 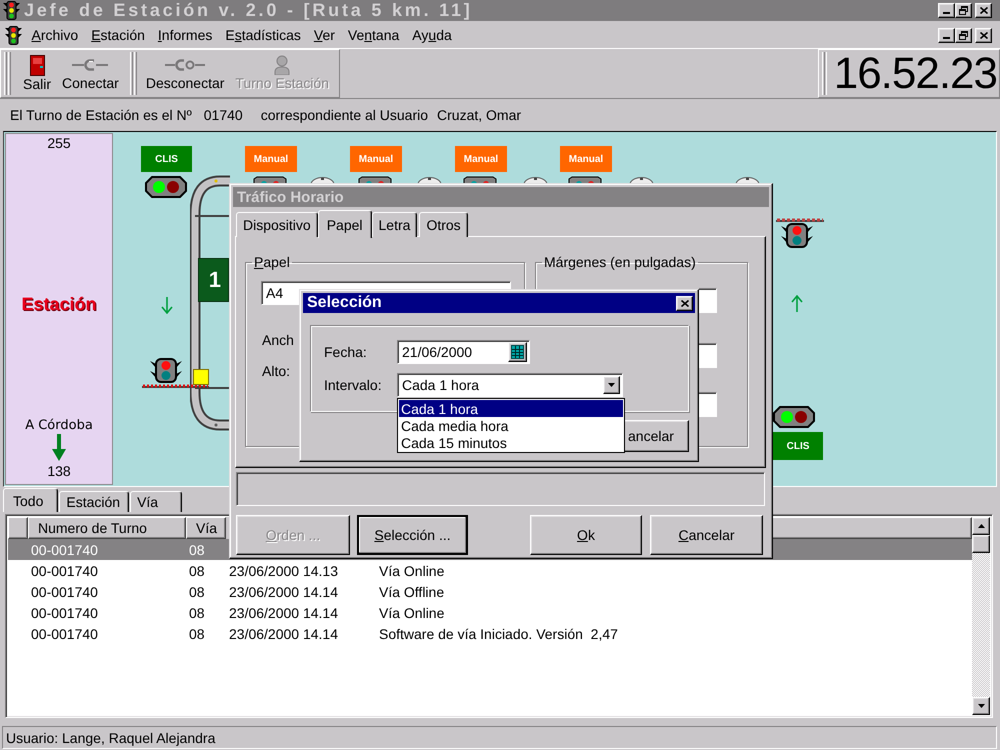 What do you see at coordinates (344, 115) in the screenshot?
I see `user-label: correspondiente al Usuario` at bounding box center [344, 115].